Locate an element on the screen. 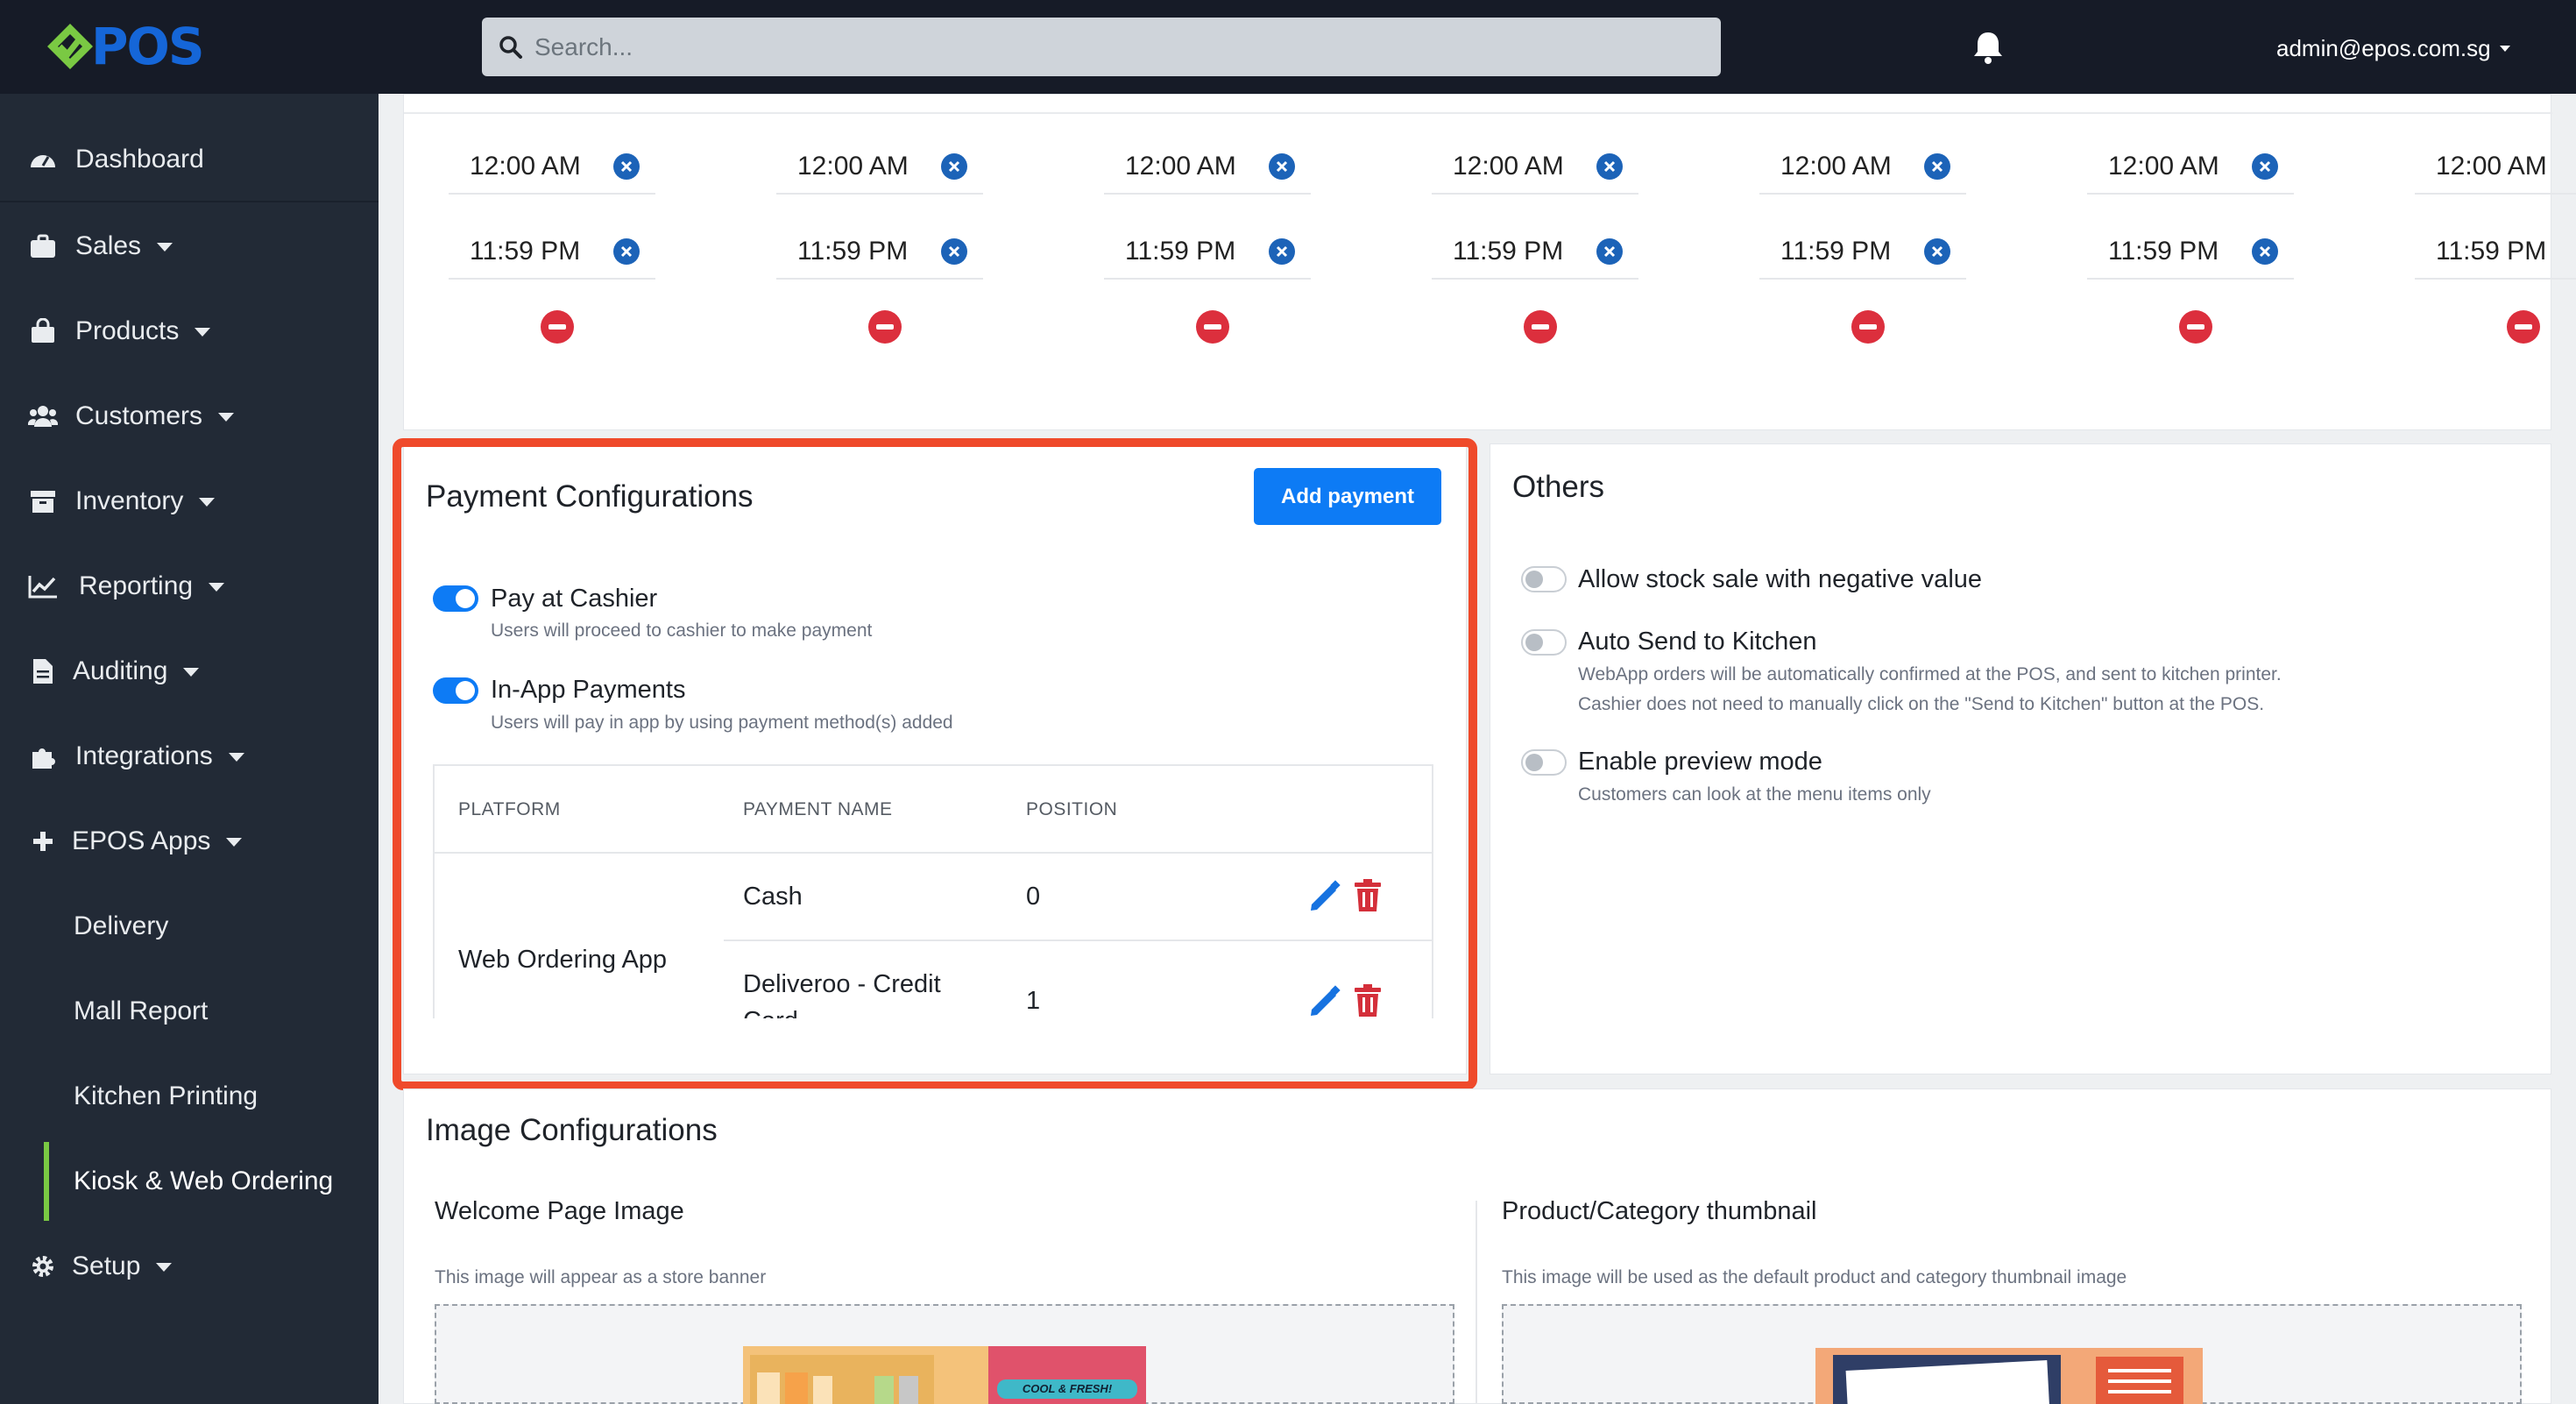 This screenshot has height=1404, width=2576. column-divider is located at coordinates (1476, 1302).